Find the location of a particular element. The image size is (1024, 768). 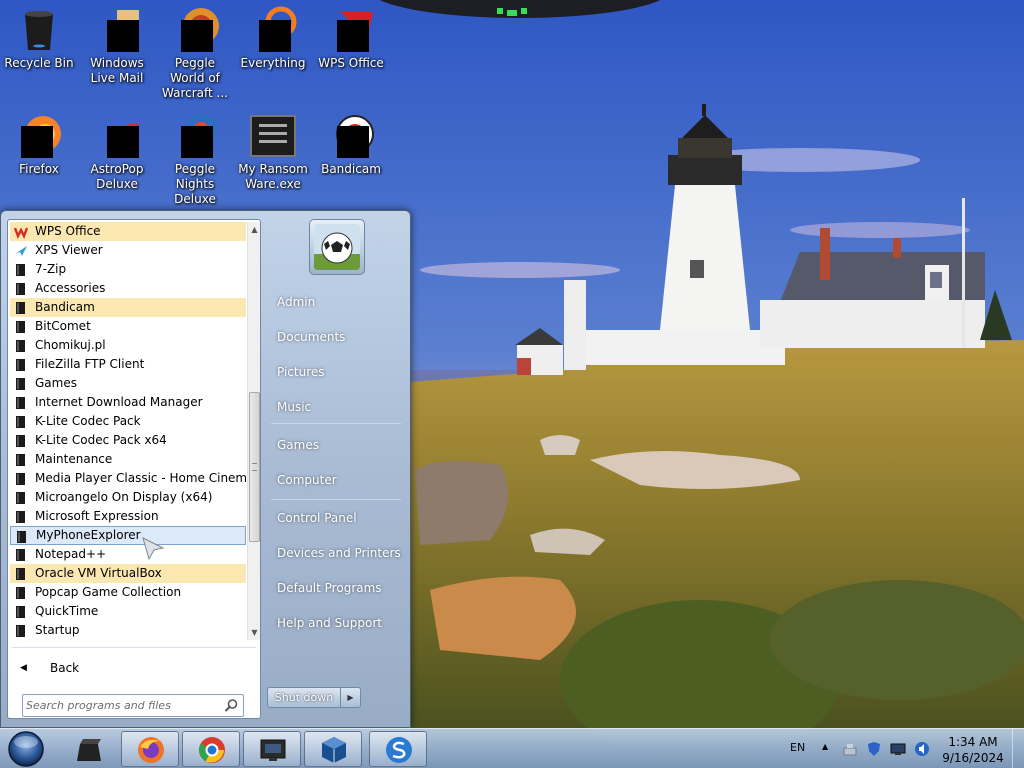

desktop-icon-windows-live-mail: Windows Live Mail is located at coordinates (117, 46).